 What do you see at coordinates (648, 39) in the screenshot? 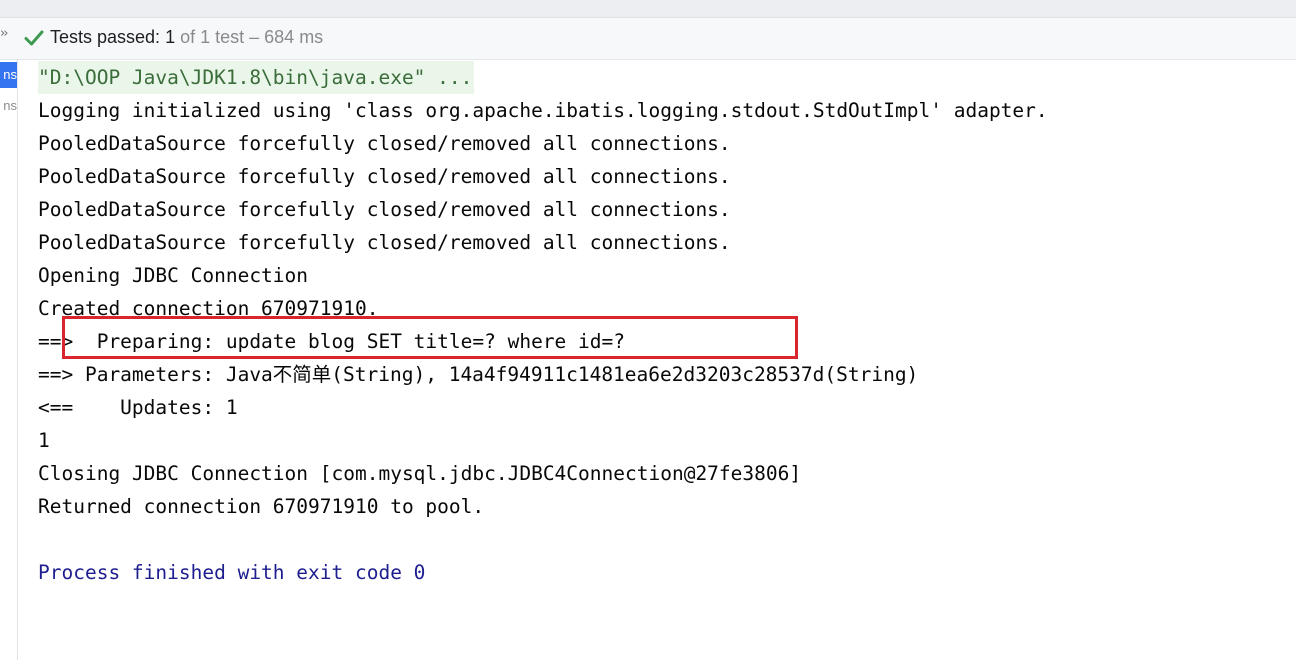
I see `test-status-bar: ›› Tests passed: 1 of 1 test – 684 ms` at bounding box center [648, 39].